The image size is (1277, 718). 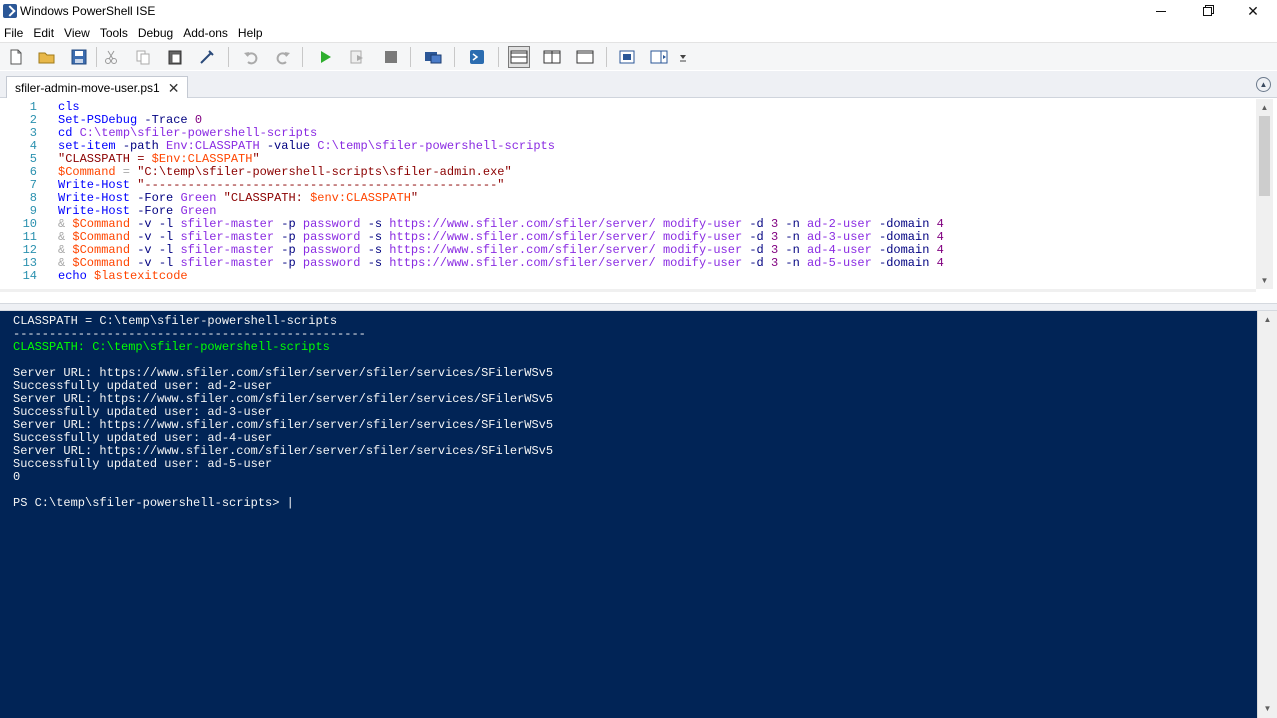 What do you see at coordinates (77, 33) in the screenshot?
I see `menu-view: View` at bounding box center [77, 33].